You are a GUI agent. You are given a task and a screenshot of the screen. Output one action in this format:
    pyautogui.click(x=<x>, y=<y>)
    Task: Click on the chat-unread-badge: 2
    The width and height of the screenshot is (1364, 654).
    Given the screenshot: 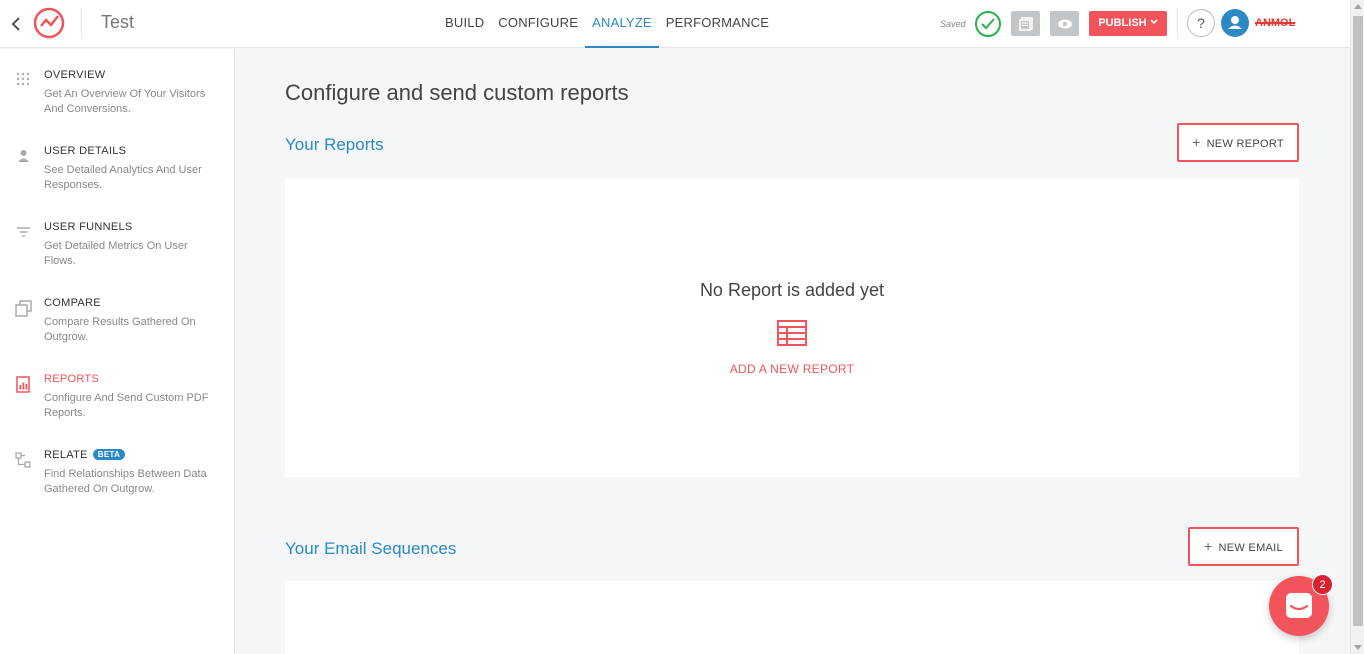 What is the action you would take?
    pyautogui.click(x=1322, y=584)
    